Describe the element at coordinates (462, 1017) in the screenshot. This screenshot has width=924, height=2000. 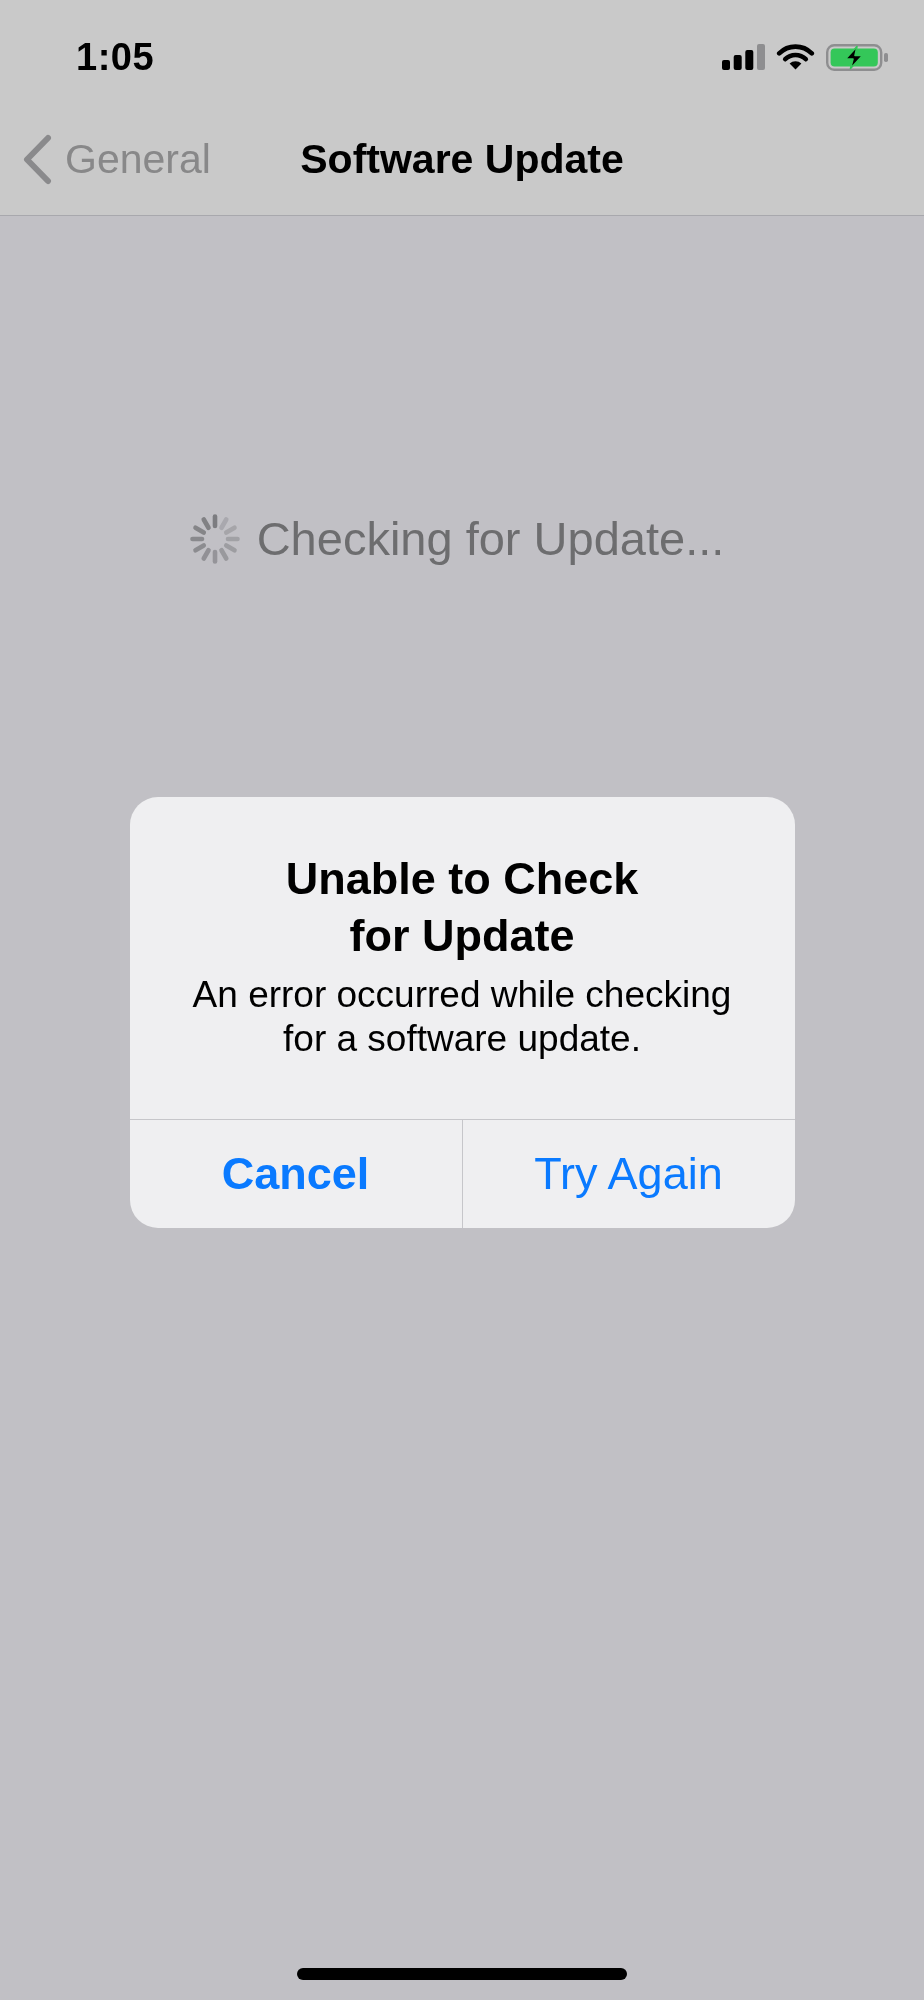
I see `alert-message: An error occurred while checking for a software update.` at that location.